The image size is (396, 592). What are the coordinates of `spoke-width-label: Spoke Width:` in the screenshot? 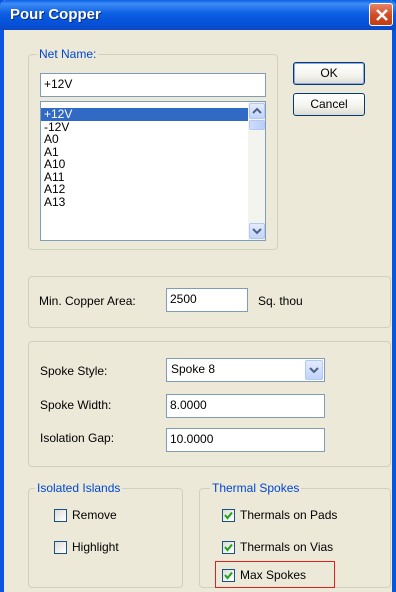 It's located at (76, 405).